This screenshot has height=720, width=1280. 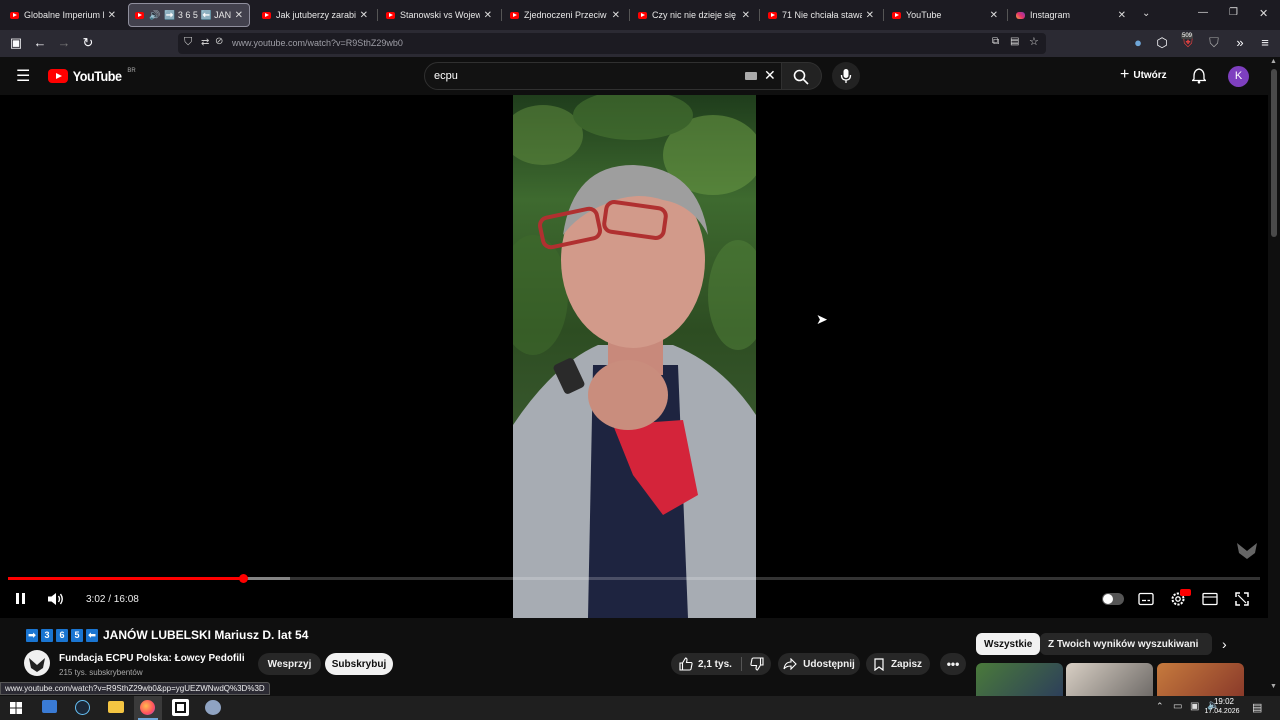 What do you see at coordinates (1203, 12) in the screenshot?
I see `window-minimize-icon: —` at bounding box center [1203, 12].